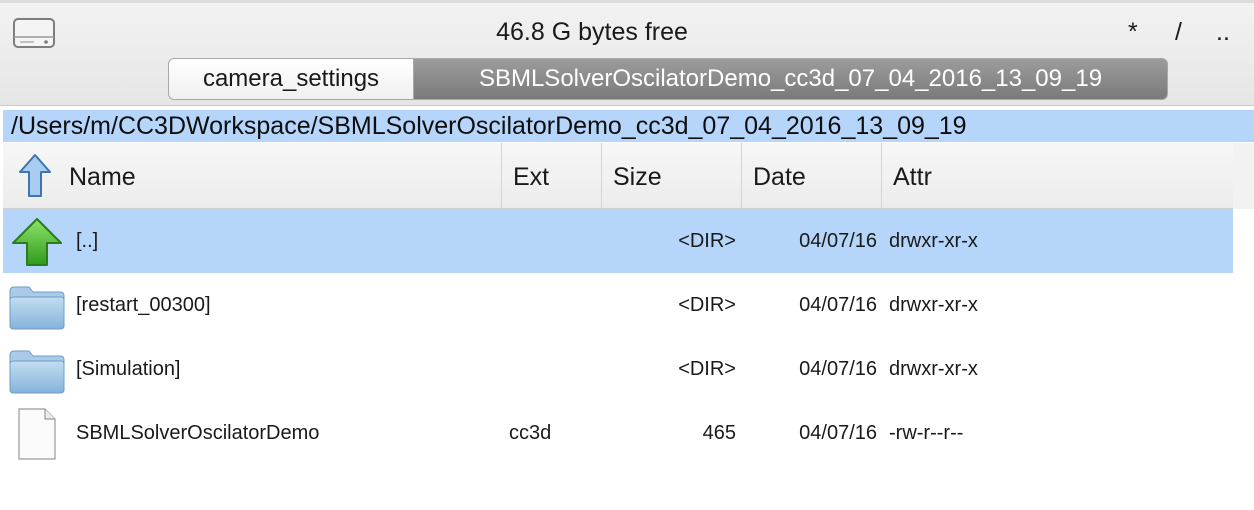 Image resolution: width=1254 pixels, height=510 pixels. I want to click on column-ext-label: Ext, so click(531, 177).